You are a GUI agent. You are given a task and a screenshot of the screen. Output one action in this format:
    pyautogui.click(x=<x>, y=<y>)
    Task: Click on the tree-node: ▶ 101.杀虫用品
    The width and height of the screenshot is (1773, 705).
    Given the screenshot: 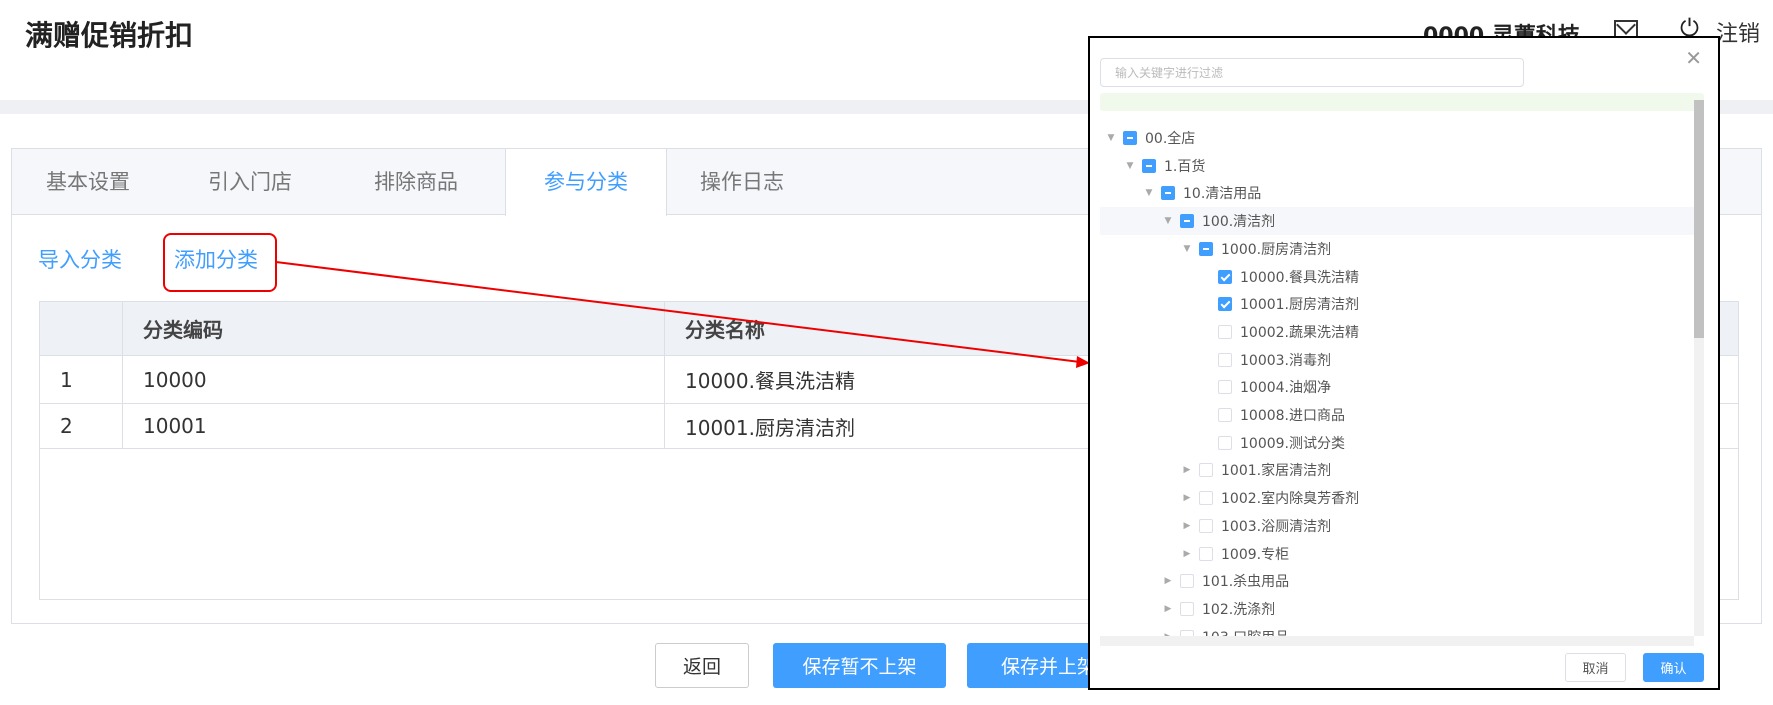 What is the action you would take?
    pyautogui.click(x=1397, y=581)
    